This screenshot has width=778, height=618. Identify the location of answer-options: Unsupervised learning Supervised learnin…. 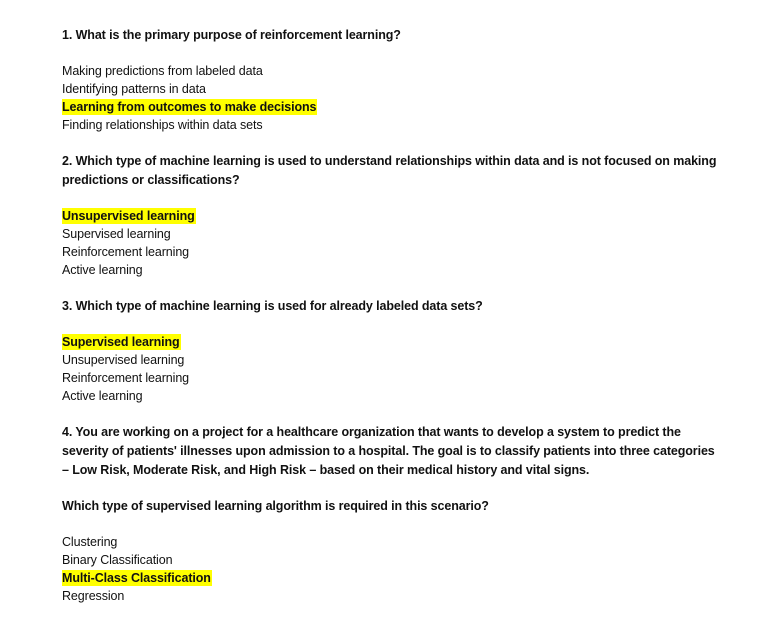
(392, 243).